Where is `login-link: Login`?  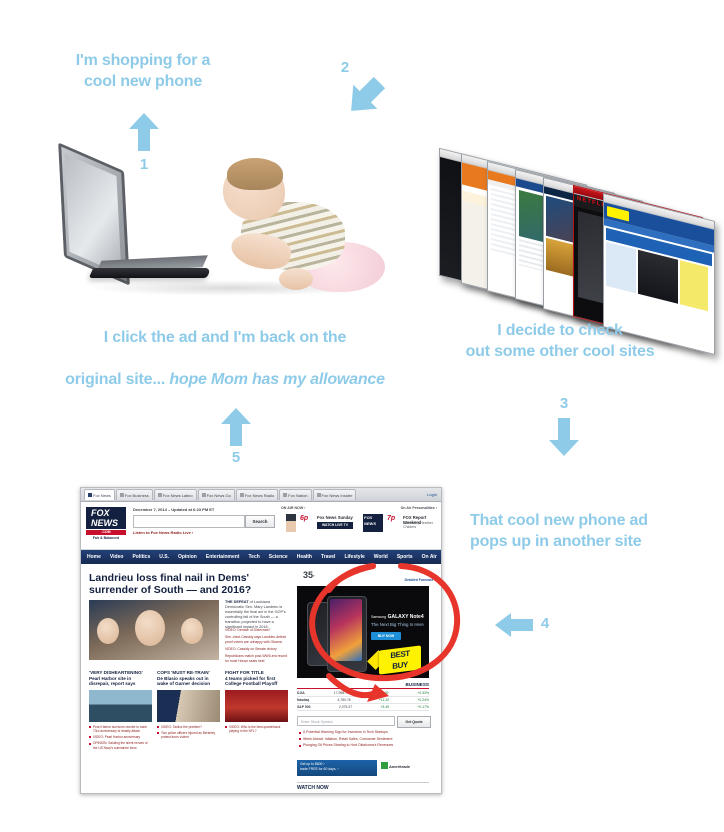
login-link: Login is located at coordinates (432, 494).